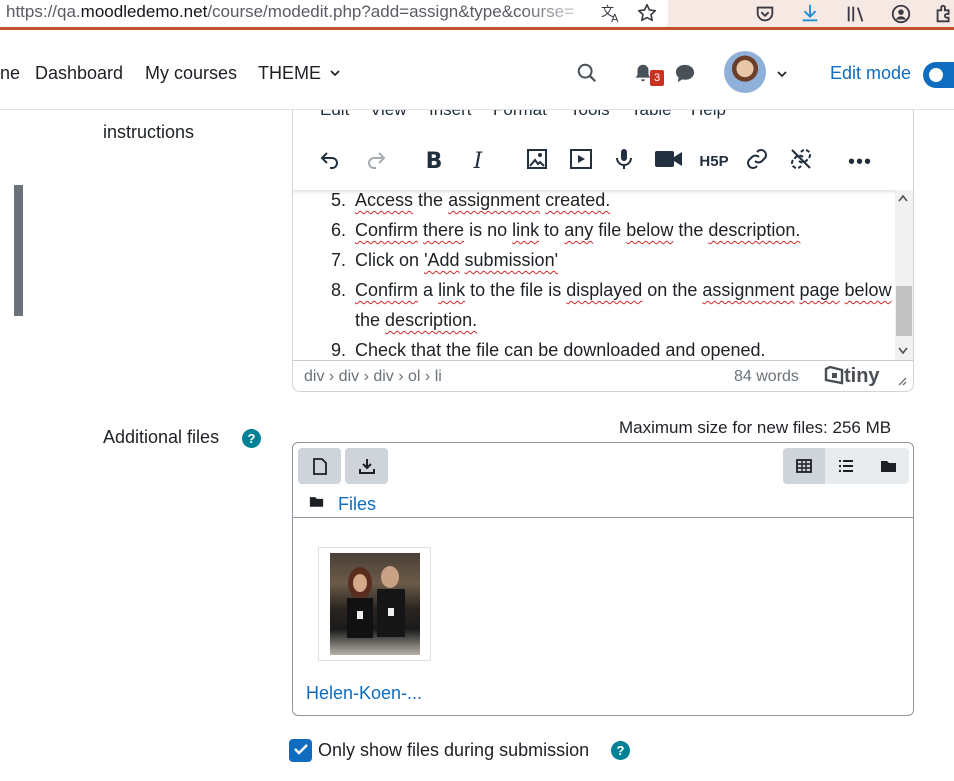  Describe the element at coordinates (834, 375) in the screenshot. I see `tiny-logo-icon` at that location.